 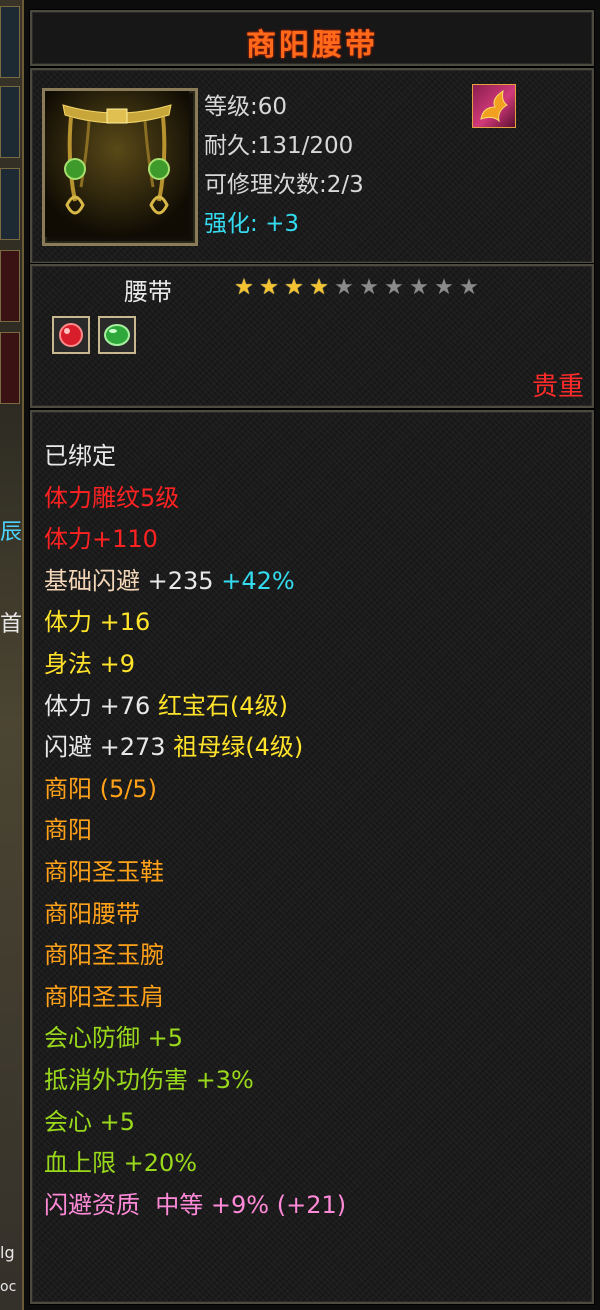 I want to click on set-header: 商阳 (5/5), so click(x=100, y=788).